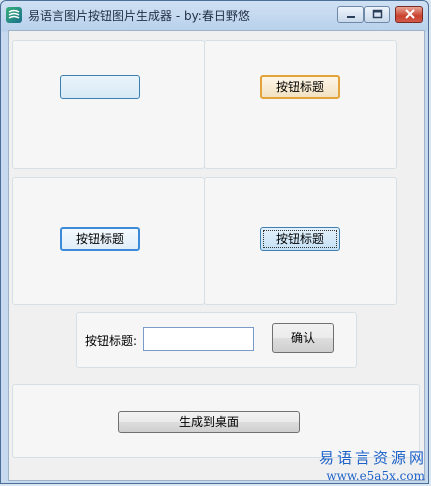 The height and width of the screenshot is (486, 431). I want to click on confirm-button: 确认, so click(303, 338).